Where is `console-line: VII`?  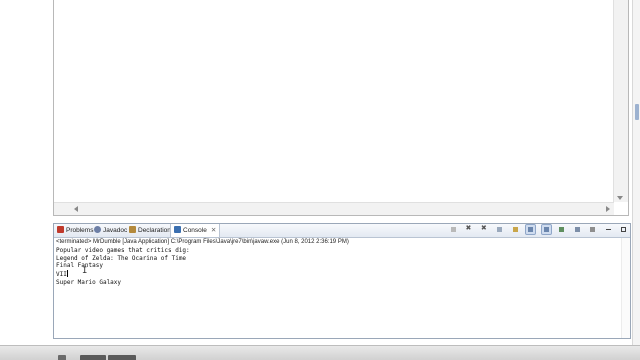
console-line: VII is located at coordinates (62, 274).